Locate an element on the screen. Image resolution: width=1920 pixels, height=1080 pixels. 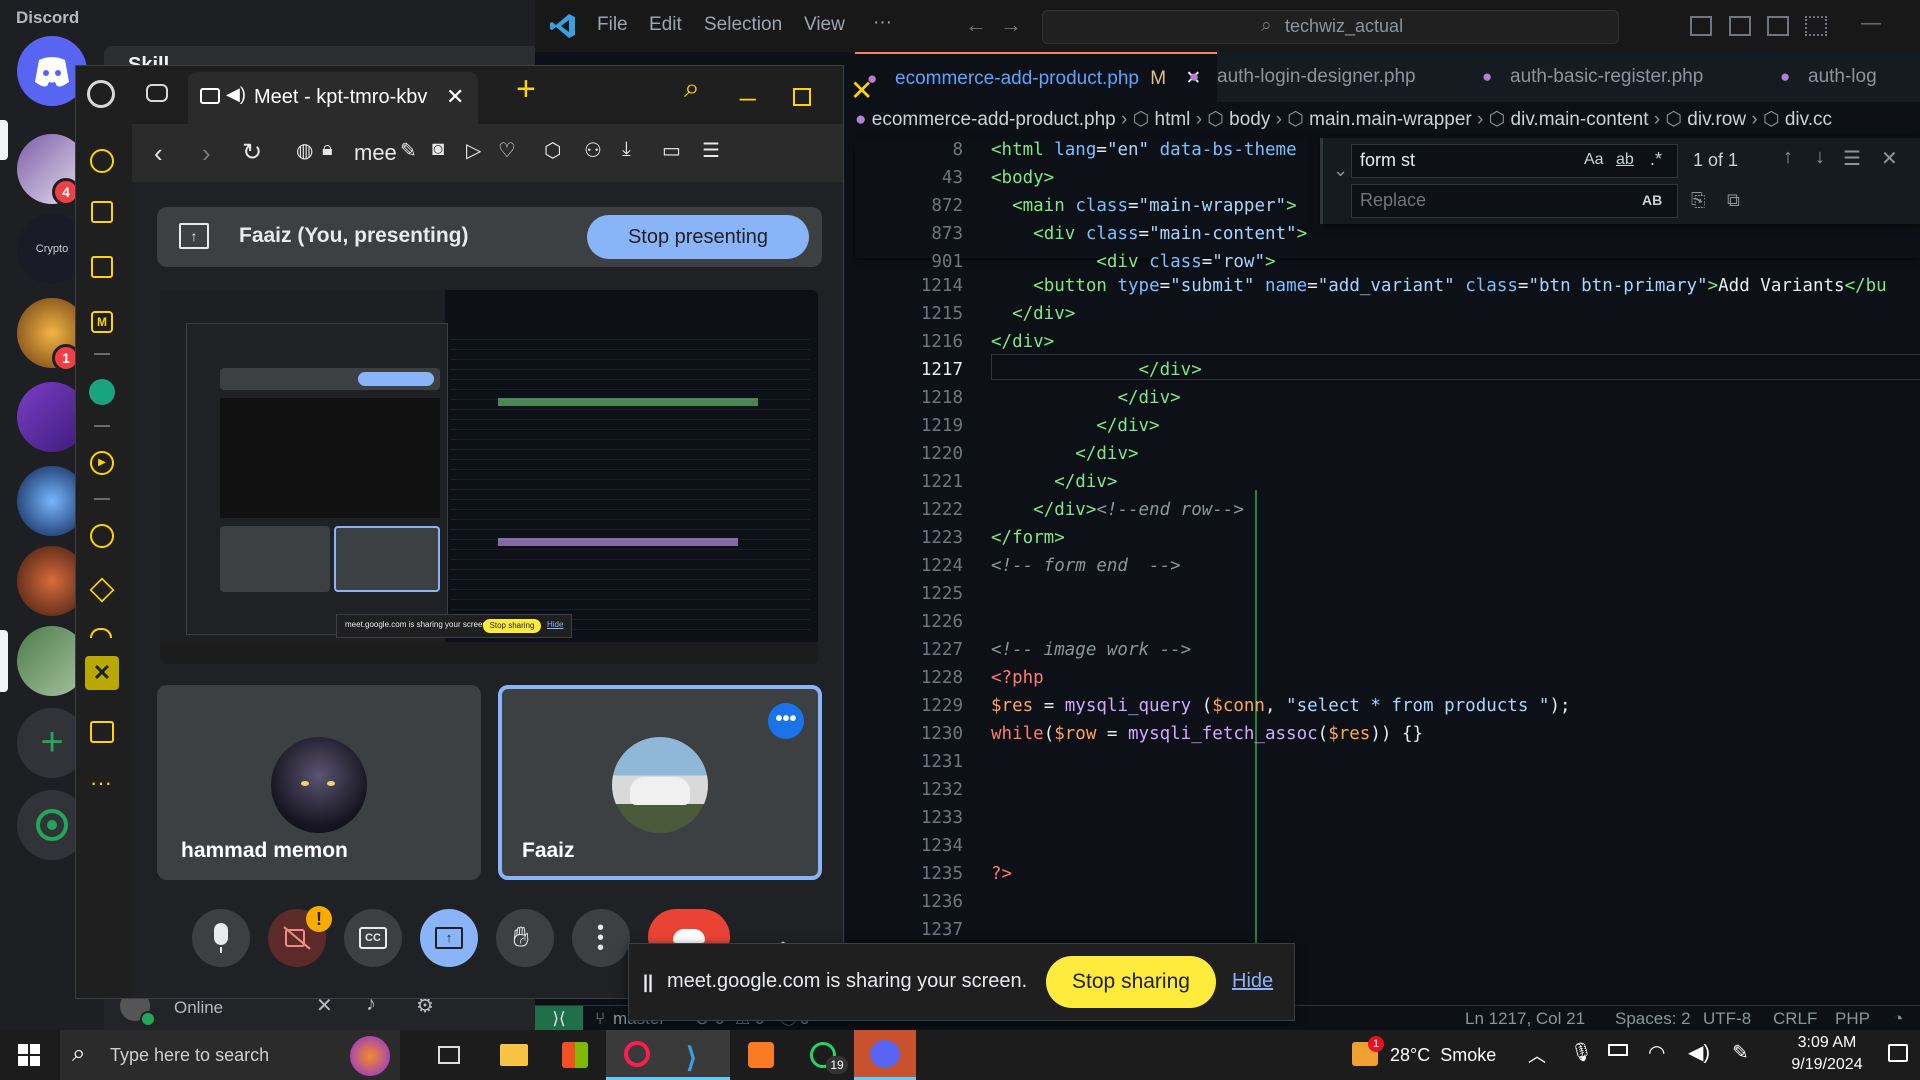
whatsapp-icon: 19 is located at coordinates (823, 1055).